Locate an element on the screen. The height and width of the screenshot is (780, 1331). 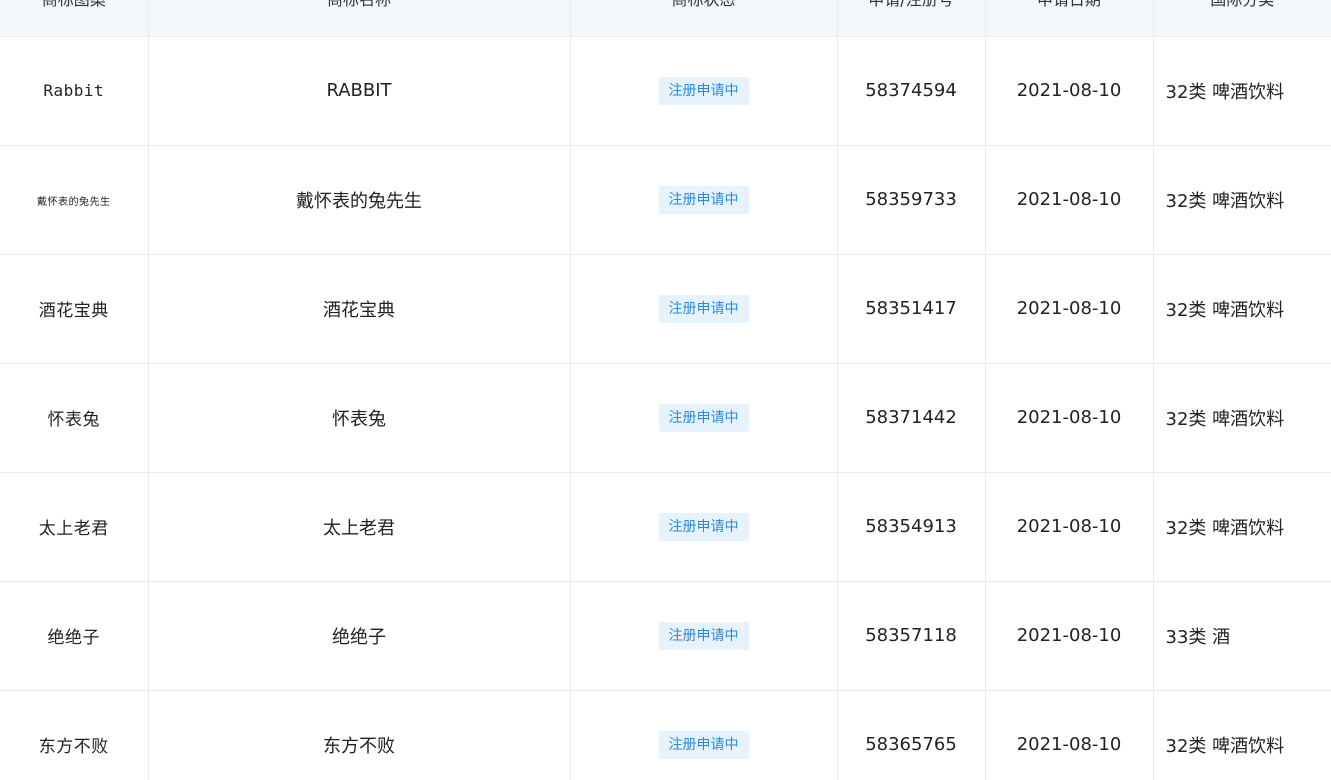
trademark-logo: 太上老君 is located at coordinates (73, 529).